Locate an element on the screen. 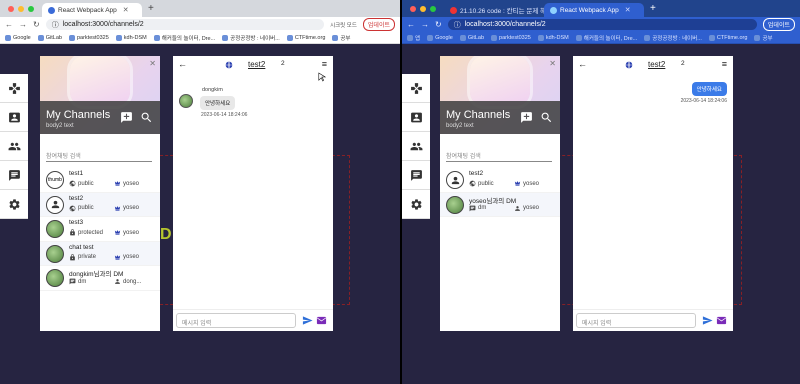  avatar-alt-text: thumb is located at coordinates (55, 180).